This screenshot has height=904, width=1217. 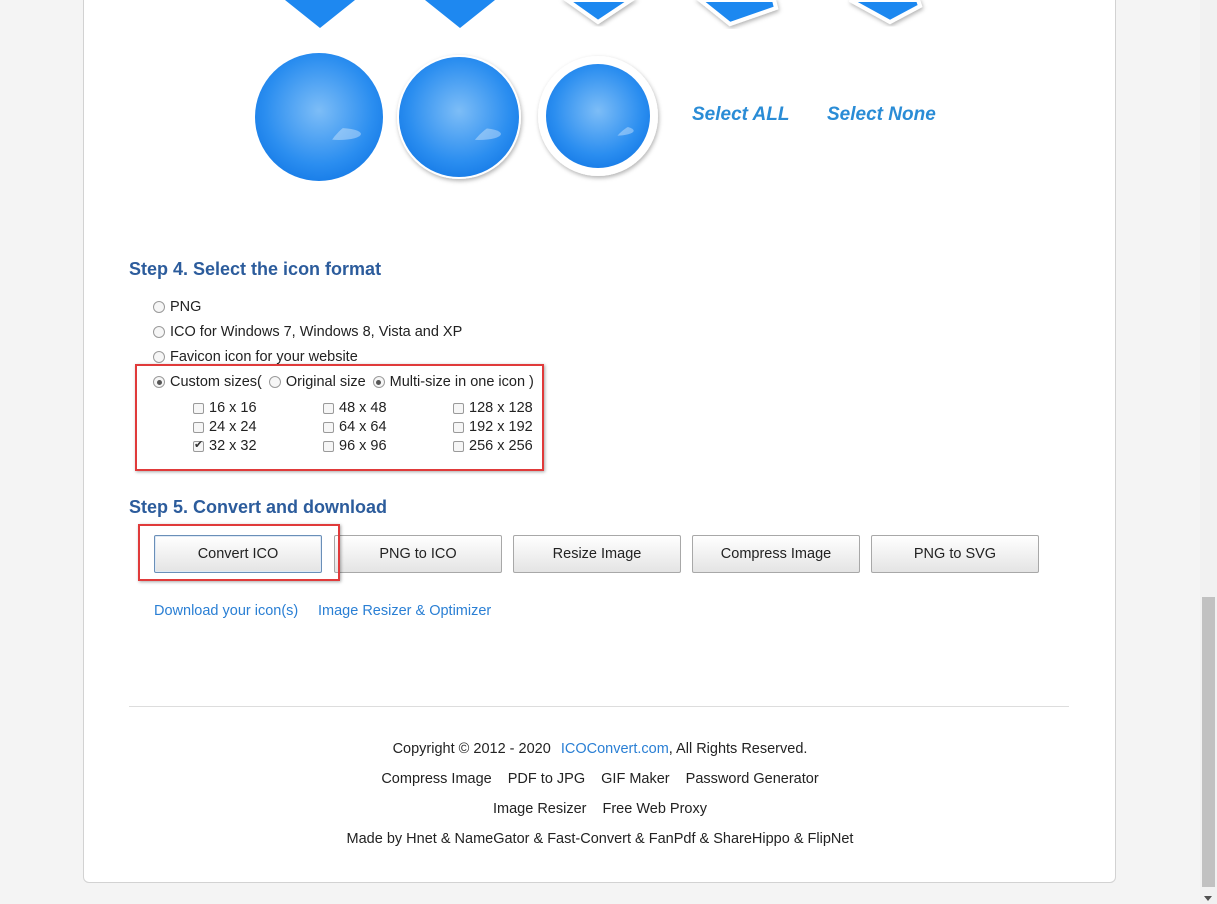 What do you see at coordinates (597, 554) in the screenshot?
I see `resize-image-button: Resize Image` at bounding box center [597, 554].